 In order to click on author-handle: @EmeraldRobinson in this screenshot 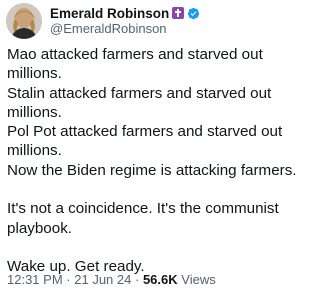, I will do `click(125, 29)`.